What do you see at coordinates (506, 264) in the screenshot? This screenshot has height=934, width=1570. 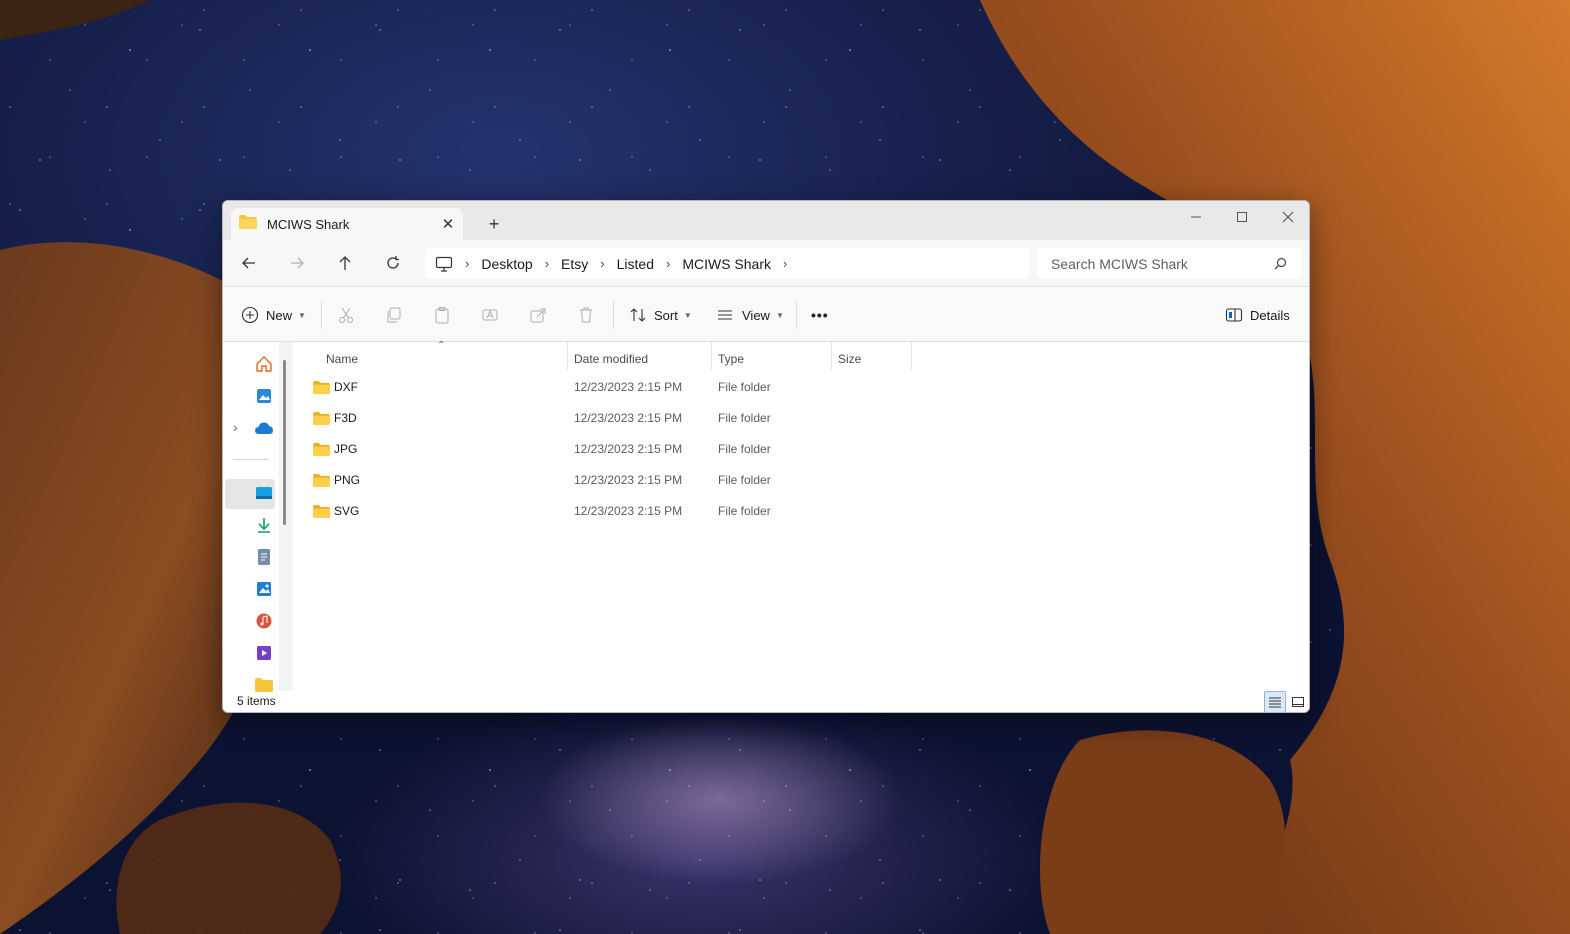 I see `breadcrumb-desktop: Desktop` at bounding box center [506, 264].